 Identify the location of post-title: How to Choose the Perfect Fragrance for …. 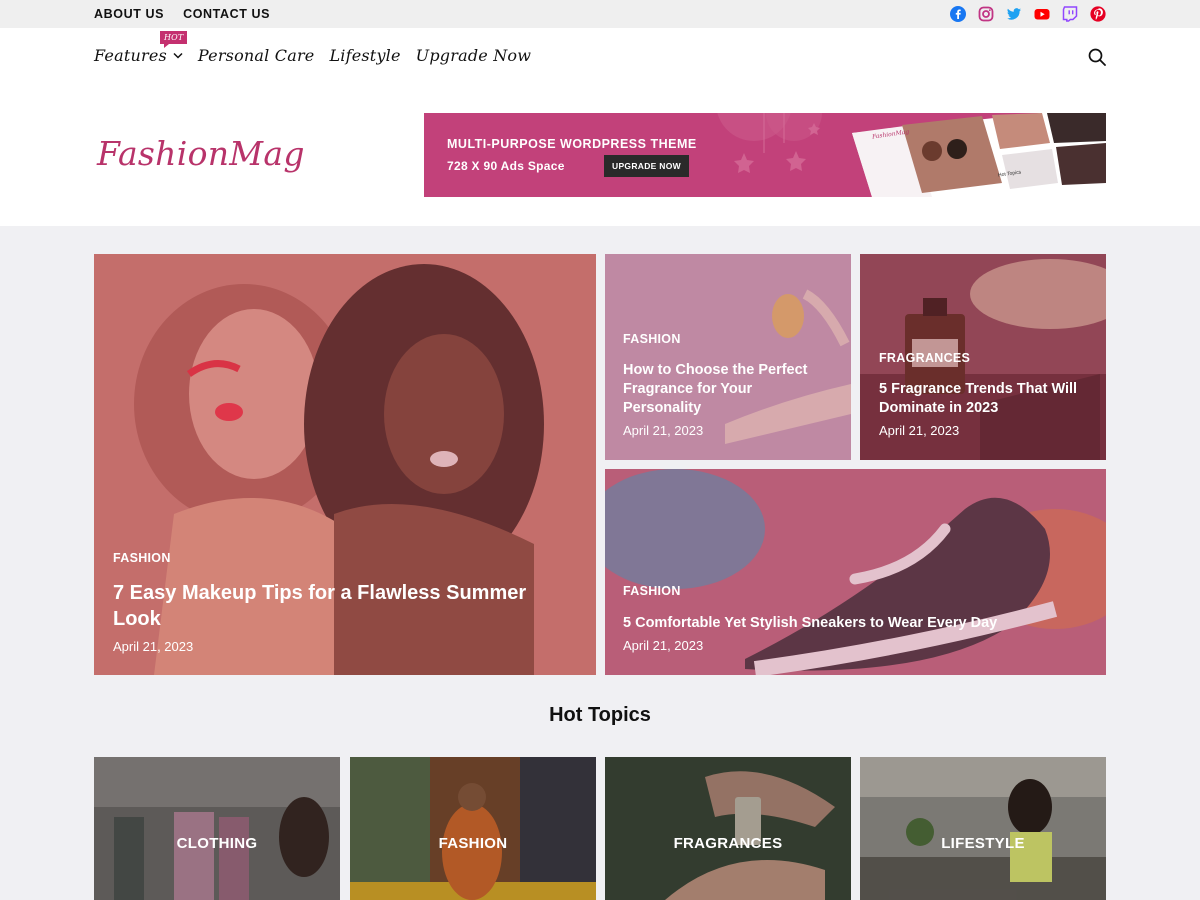
(728, 389).